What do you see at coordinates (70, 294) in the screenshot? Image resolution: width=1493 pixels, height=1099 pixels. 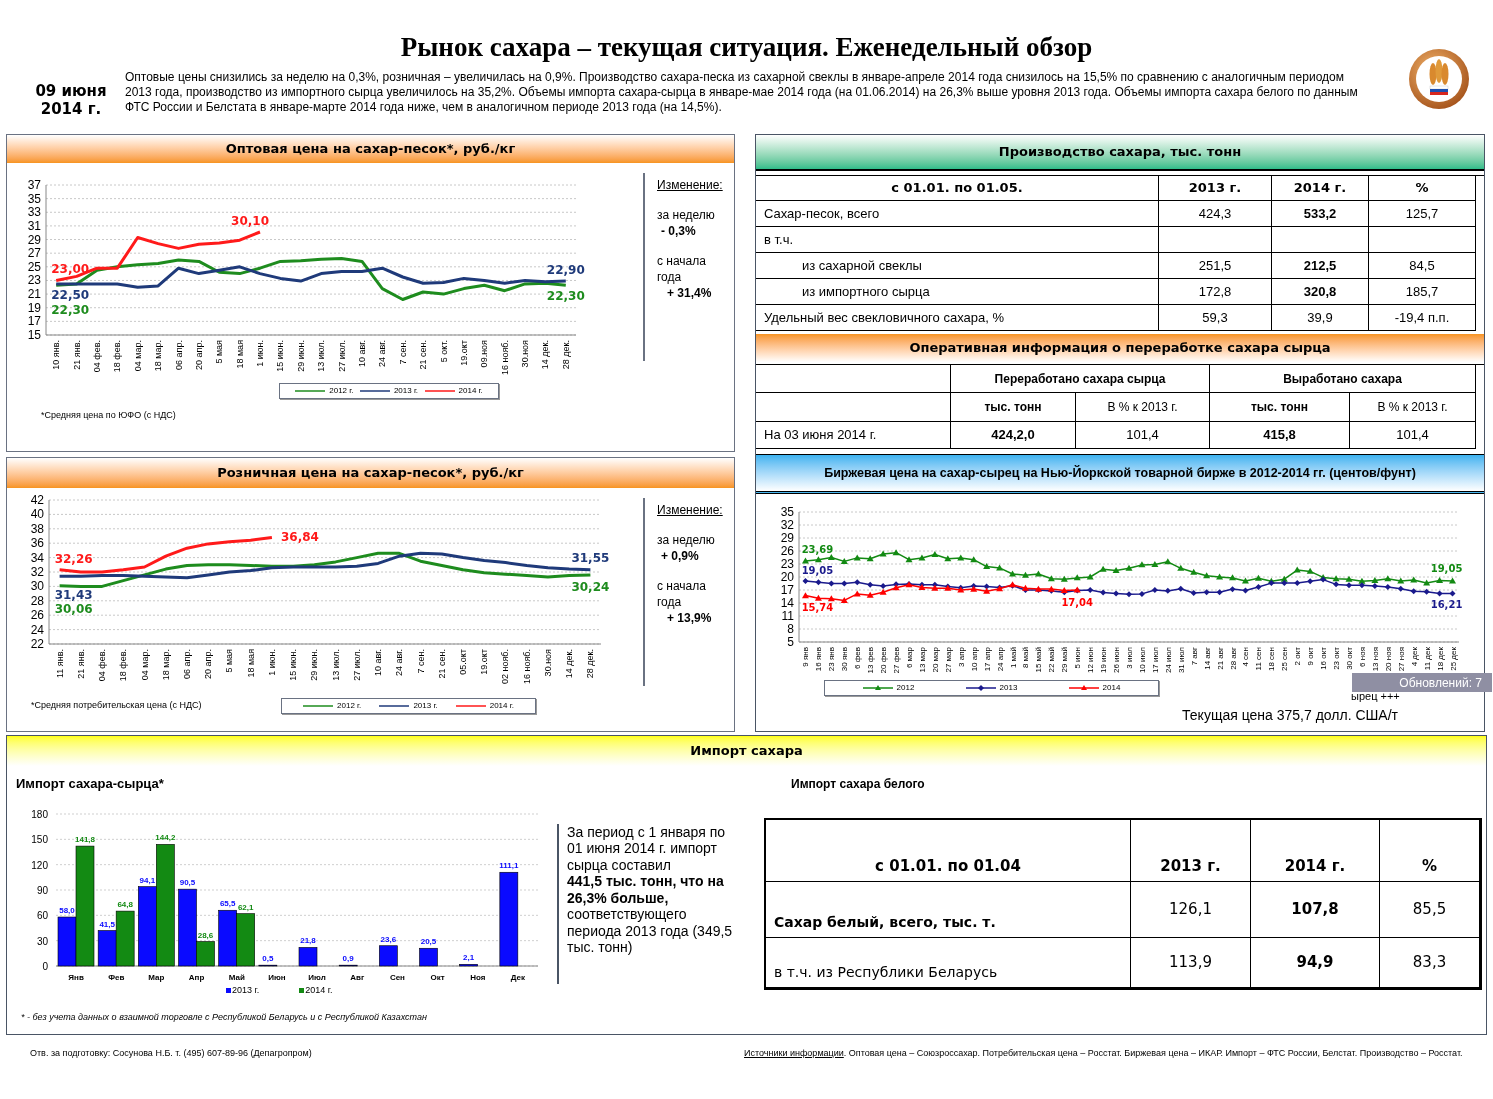 I see `data-label: 22,50` at bounding box center [70, 294].